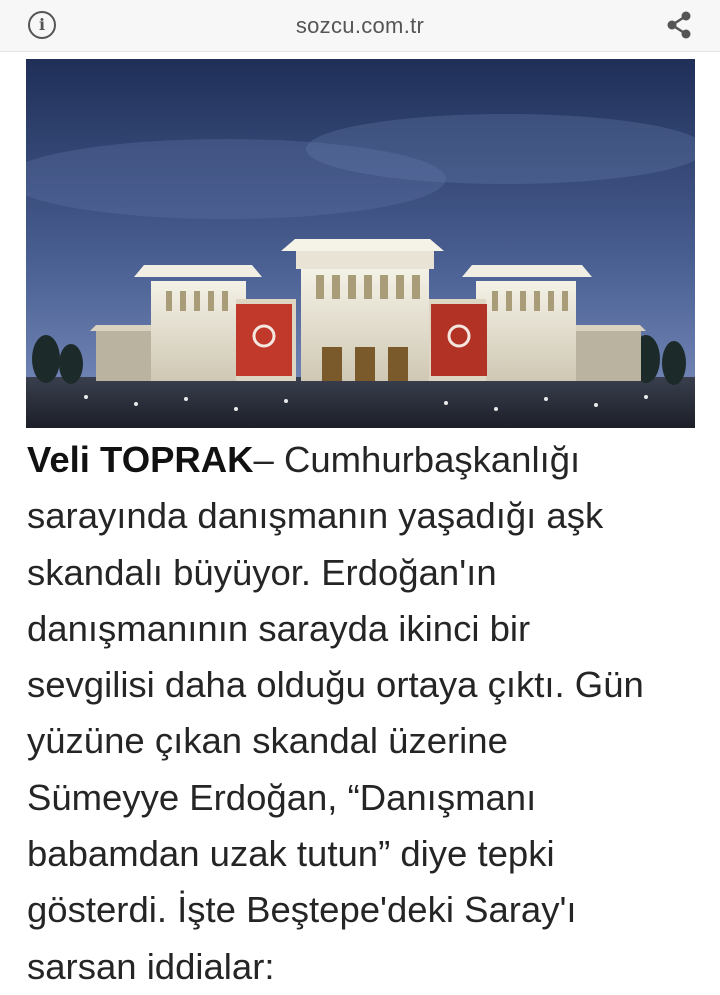 The width and height of the screenshot is (720, 995). What do you see at coordinates (291, 854) in the screenshot?
I see `lead-line: babamdan uzak tutun” diye tepki` at bounding box center [291, 854].